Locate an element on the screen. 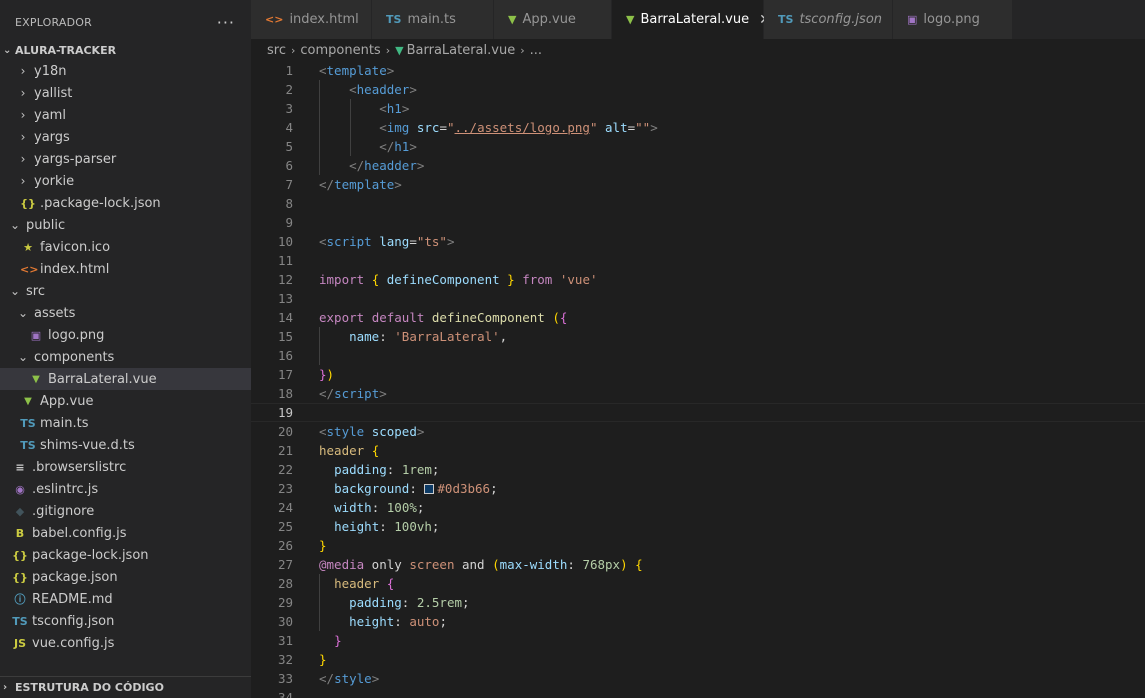 This screenshot has width=1145, height=698. line-number: 8 is located at coordinates (289, 203).